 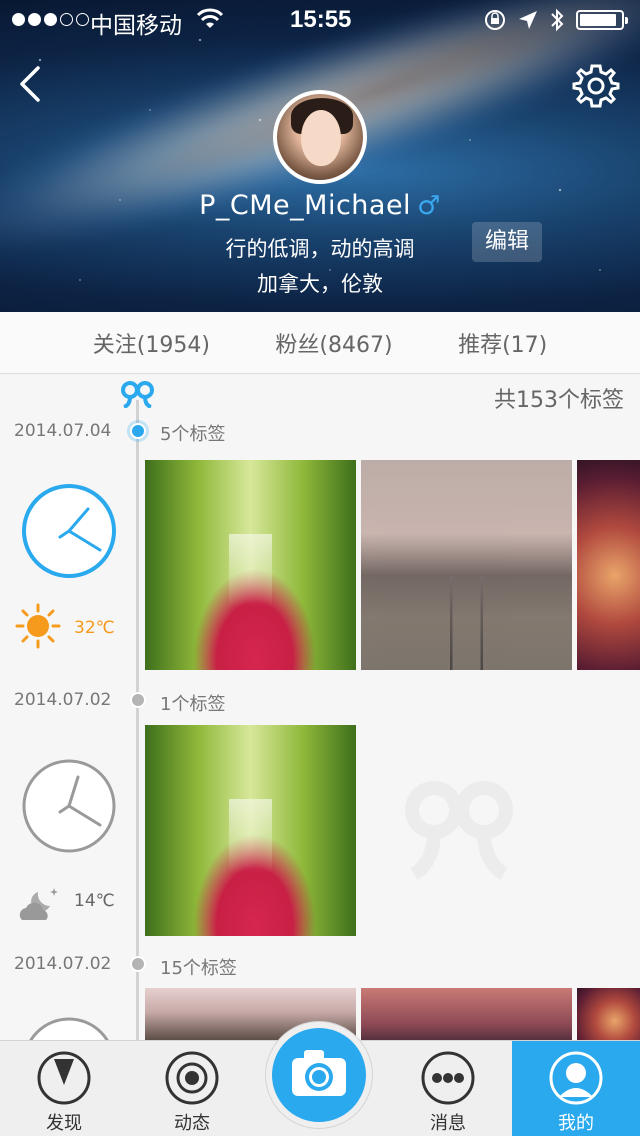 I want to click on fans-count: 粉丝(8467), so click(x=333, y=343).